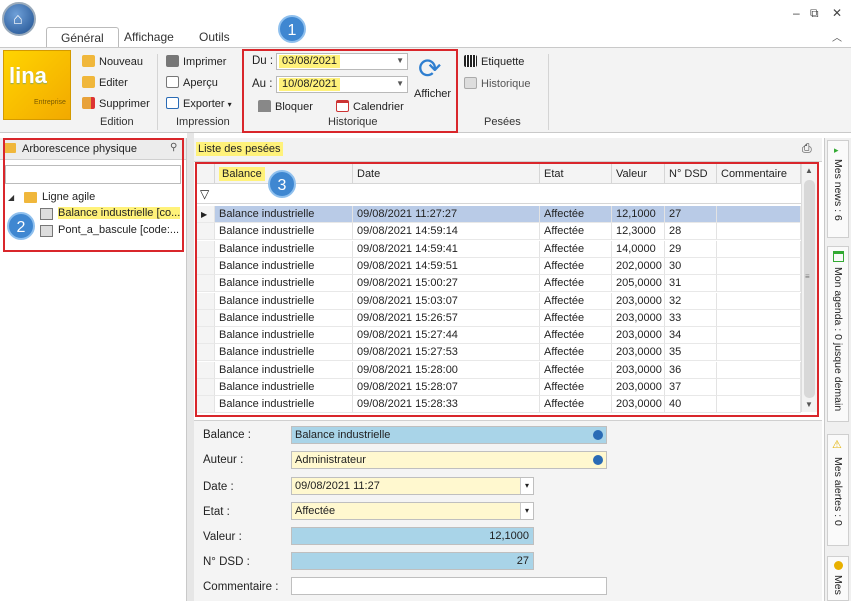  I want to click on export-button: Exporter ▾, so click(199, 104).